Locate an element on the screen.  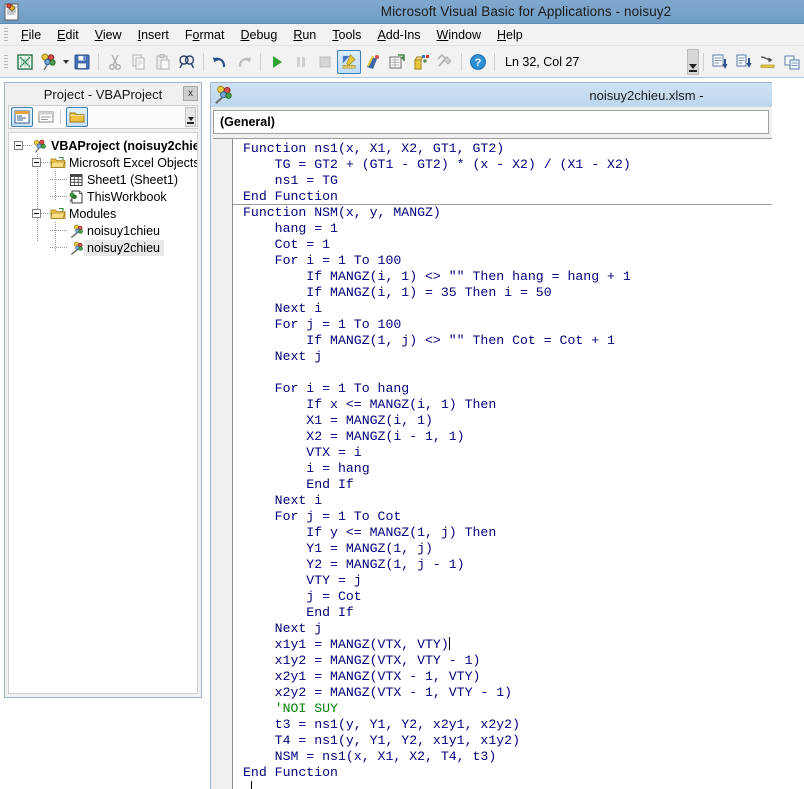
project-explorer-titlebar: Project - VBAProject x is located at coordinates (103, 94).